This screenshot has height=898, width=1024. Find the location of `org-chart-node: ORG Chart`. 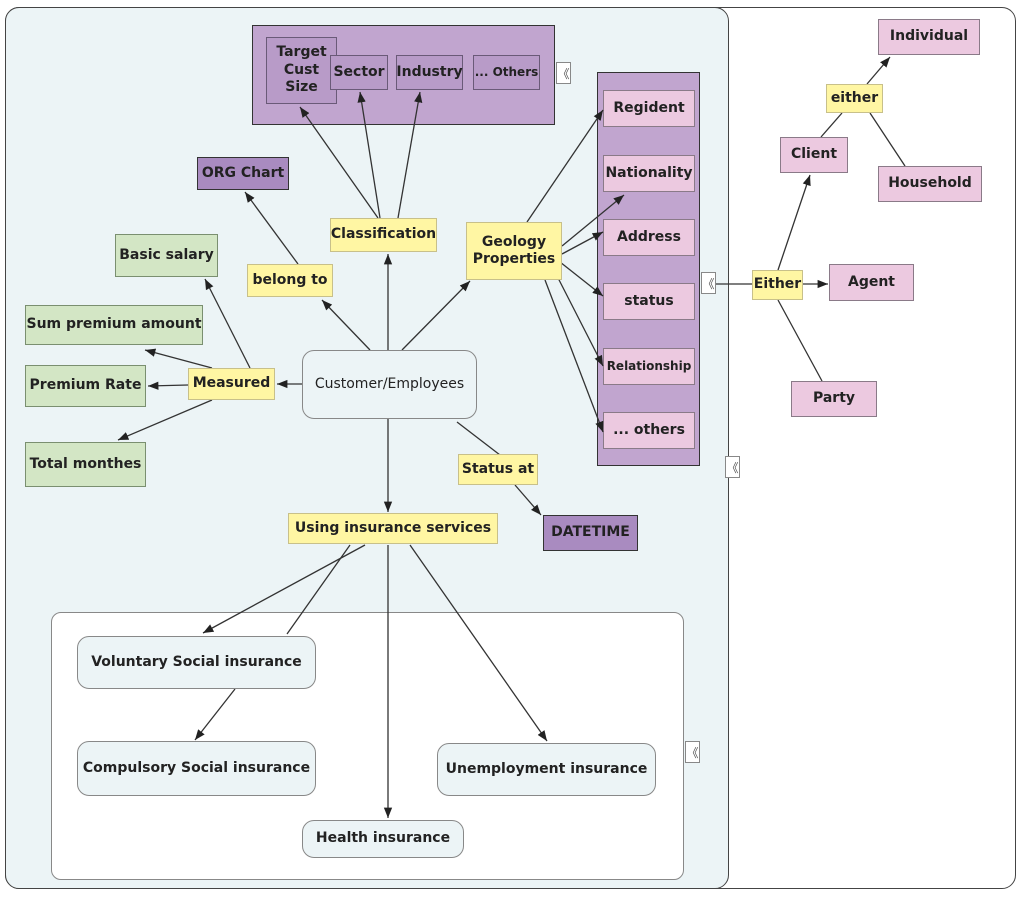

org-chart-node: ORG Chart is located at coordinates (243, 173).